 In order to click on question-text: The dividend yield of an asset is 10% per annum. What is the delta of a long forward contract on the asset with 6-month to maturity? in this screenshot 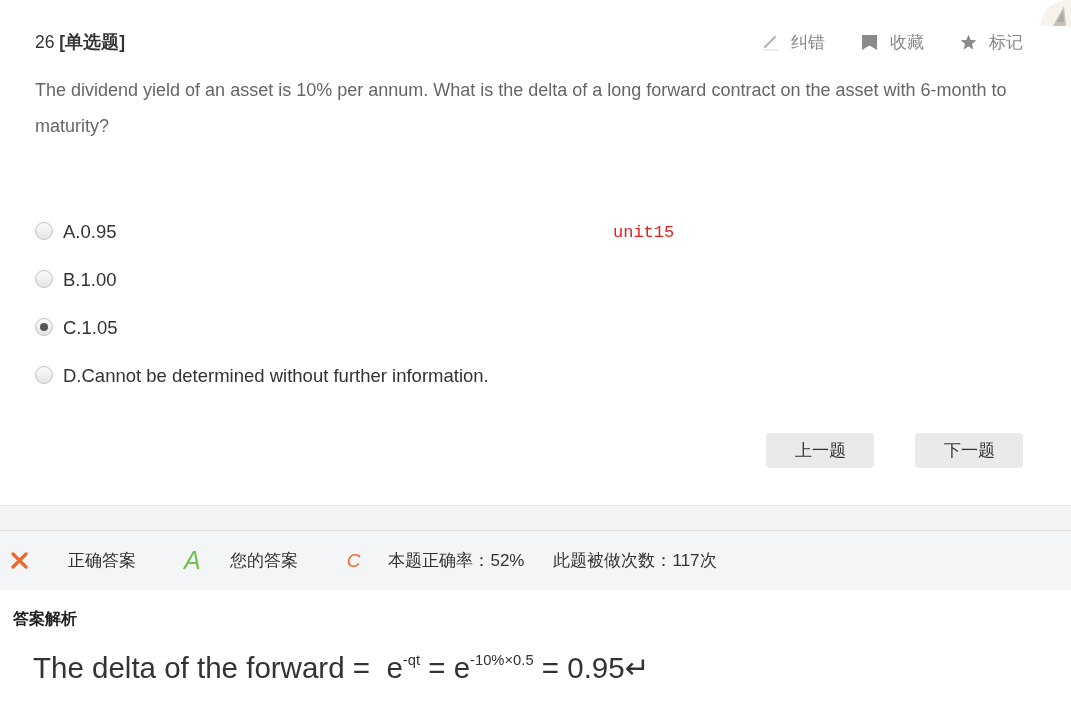, I will do `click(521, 108)`.